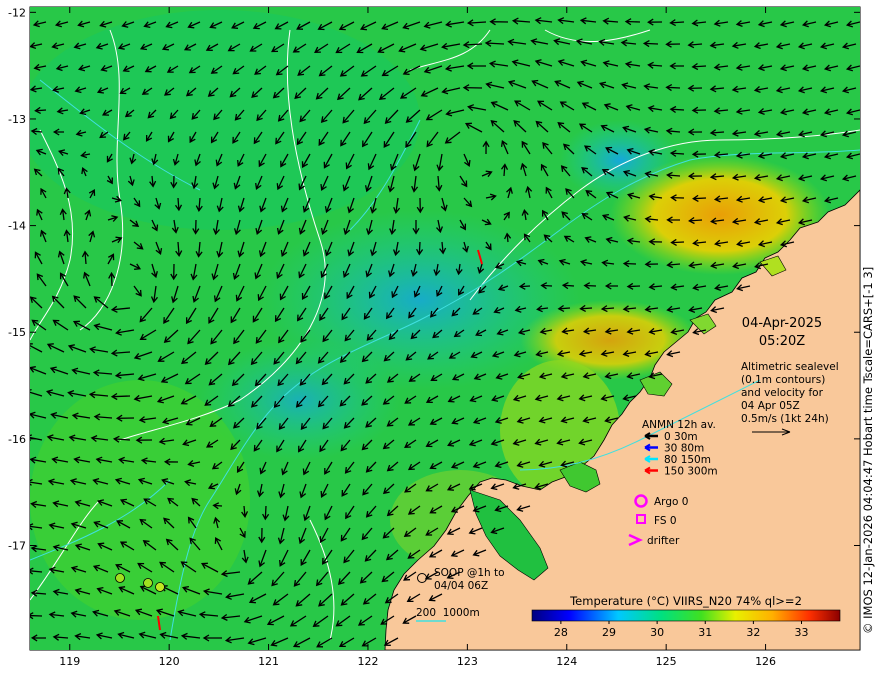 Image resolution: width=880 pixels, height=680 pixels. Describe the element at coordinates (17, 332) in the screenshot. I see `lat-tick-label: -15` at that location.